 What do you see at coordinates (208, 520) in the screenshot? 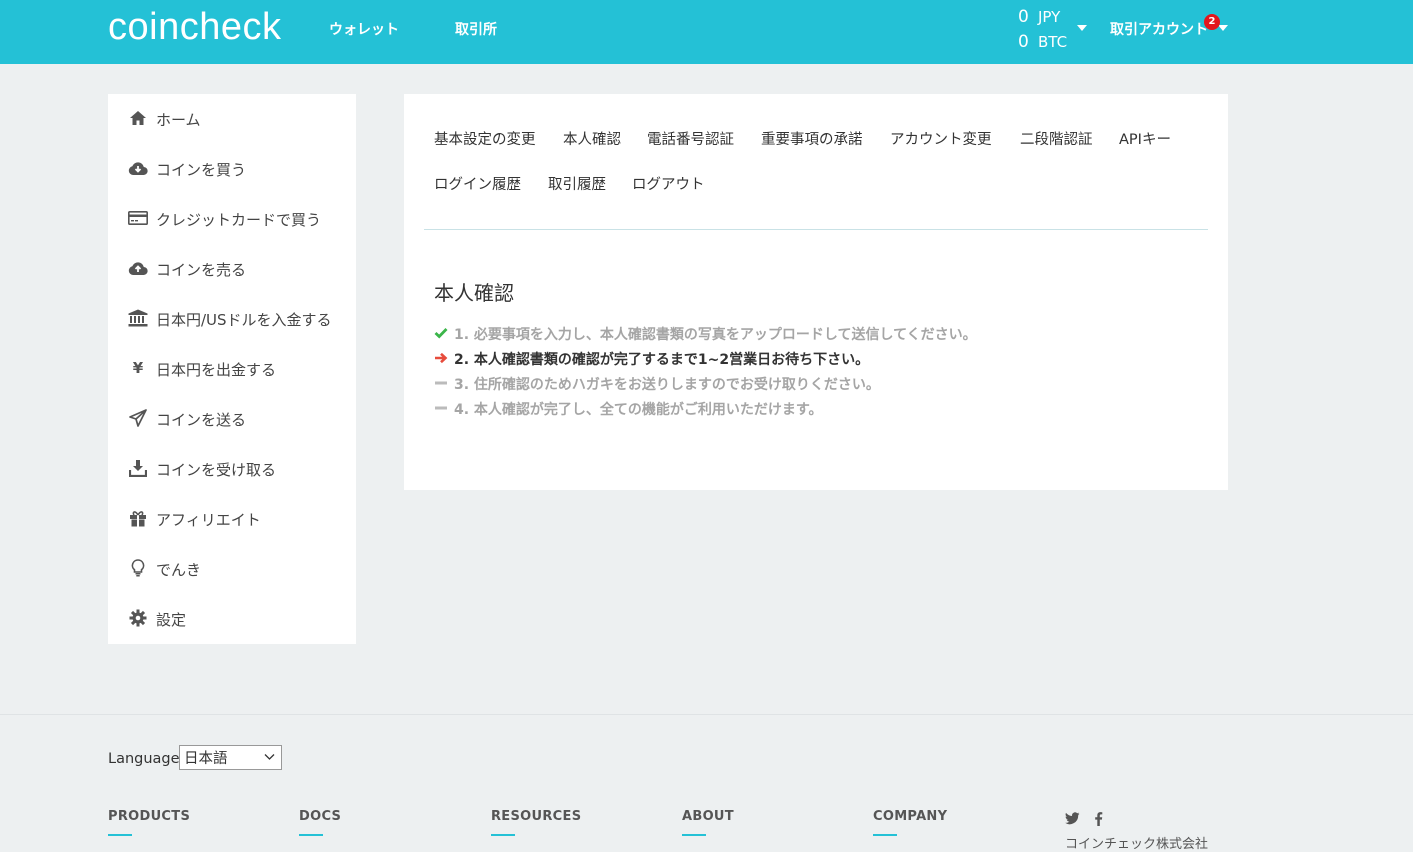
I see `sidebar-item-label: アフィリエイト` at bounding box center [208, 520].